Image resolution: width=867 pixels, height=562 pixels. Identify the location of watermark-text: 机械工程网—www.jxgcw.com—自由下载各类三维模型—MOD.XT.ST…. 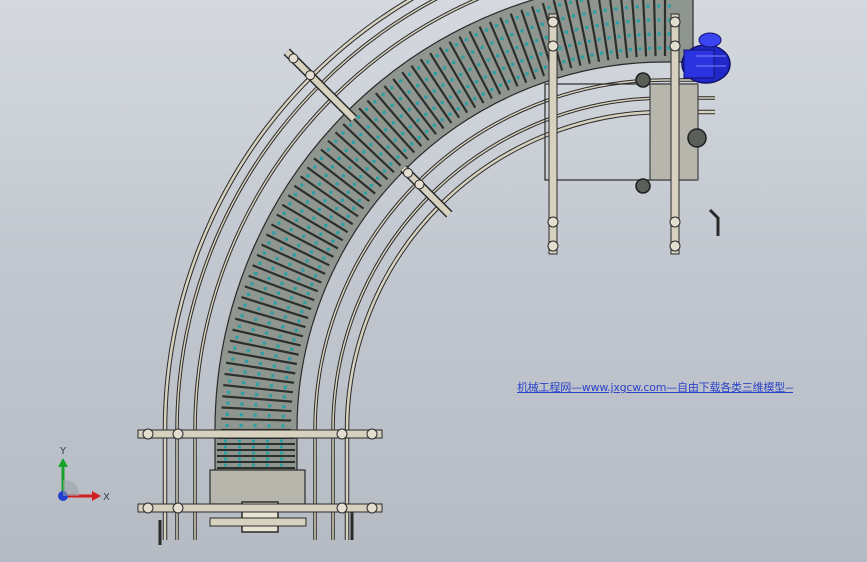
(655, 387).